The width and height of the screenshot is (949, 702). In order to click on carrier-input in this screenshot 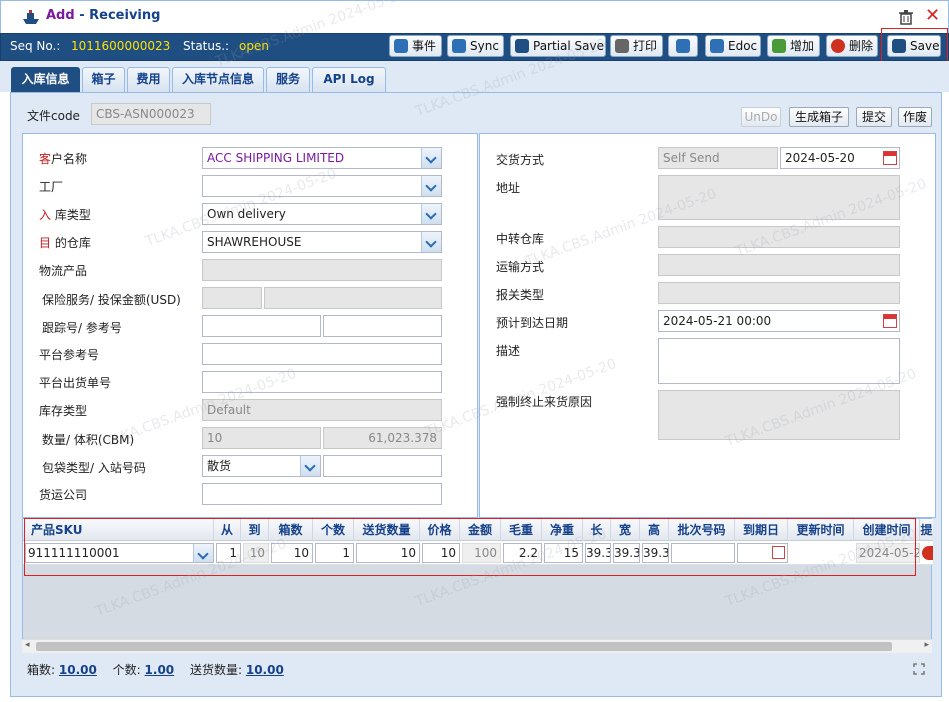, I will do `click(322, 494)`.